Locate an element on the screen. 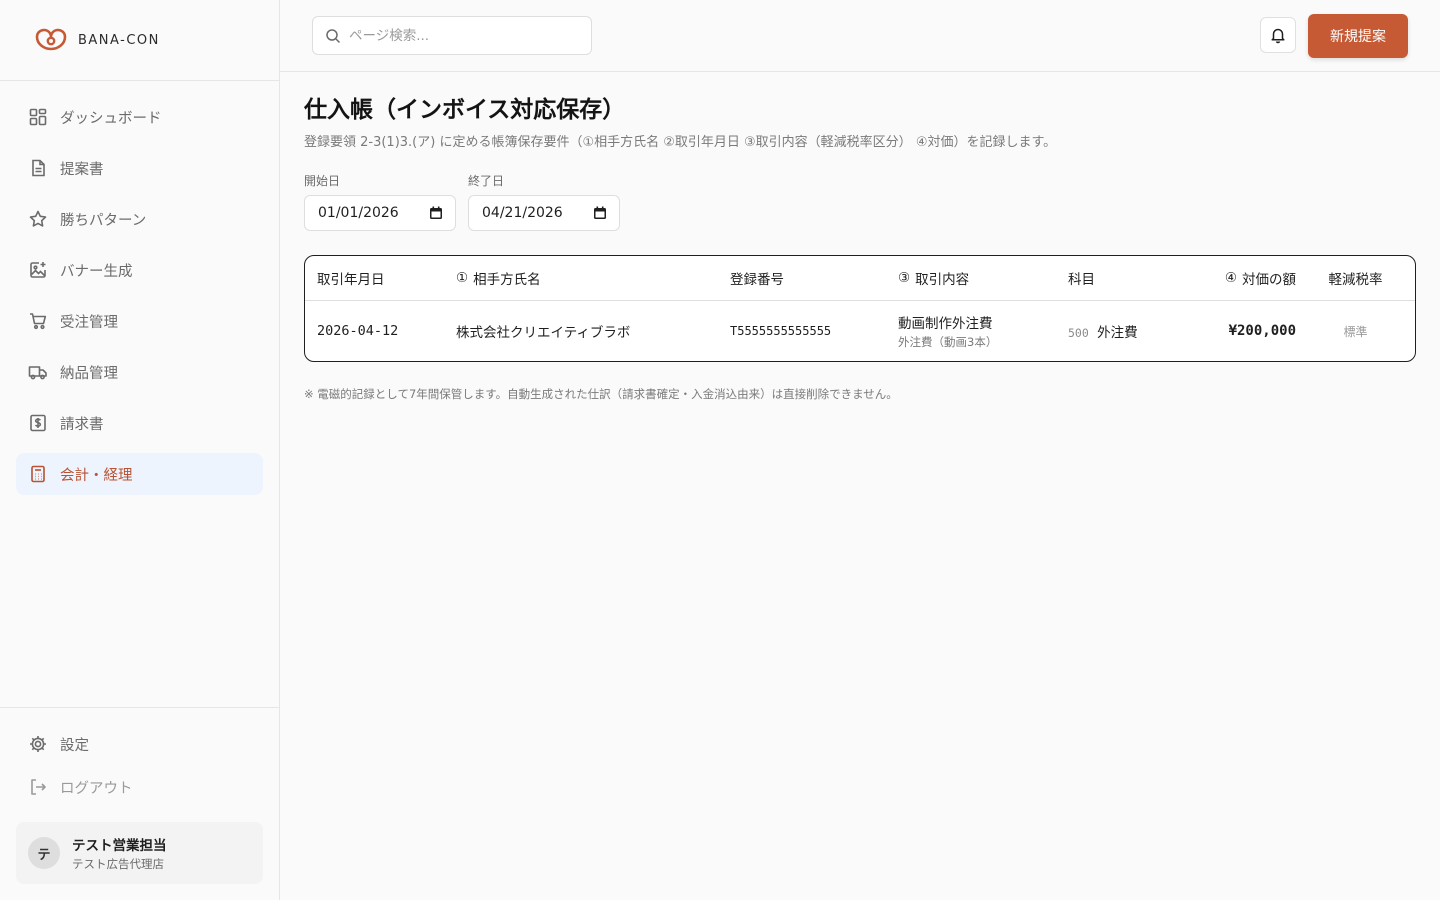  sidebar-item-dashboard: ダッシュボード is located at coordinates (139, 117).